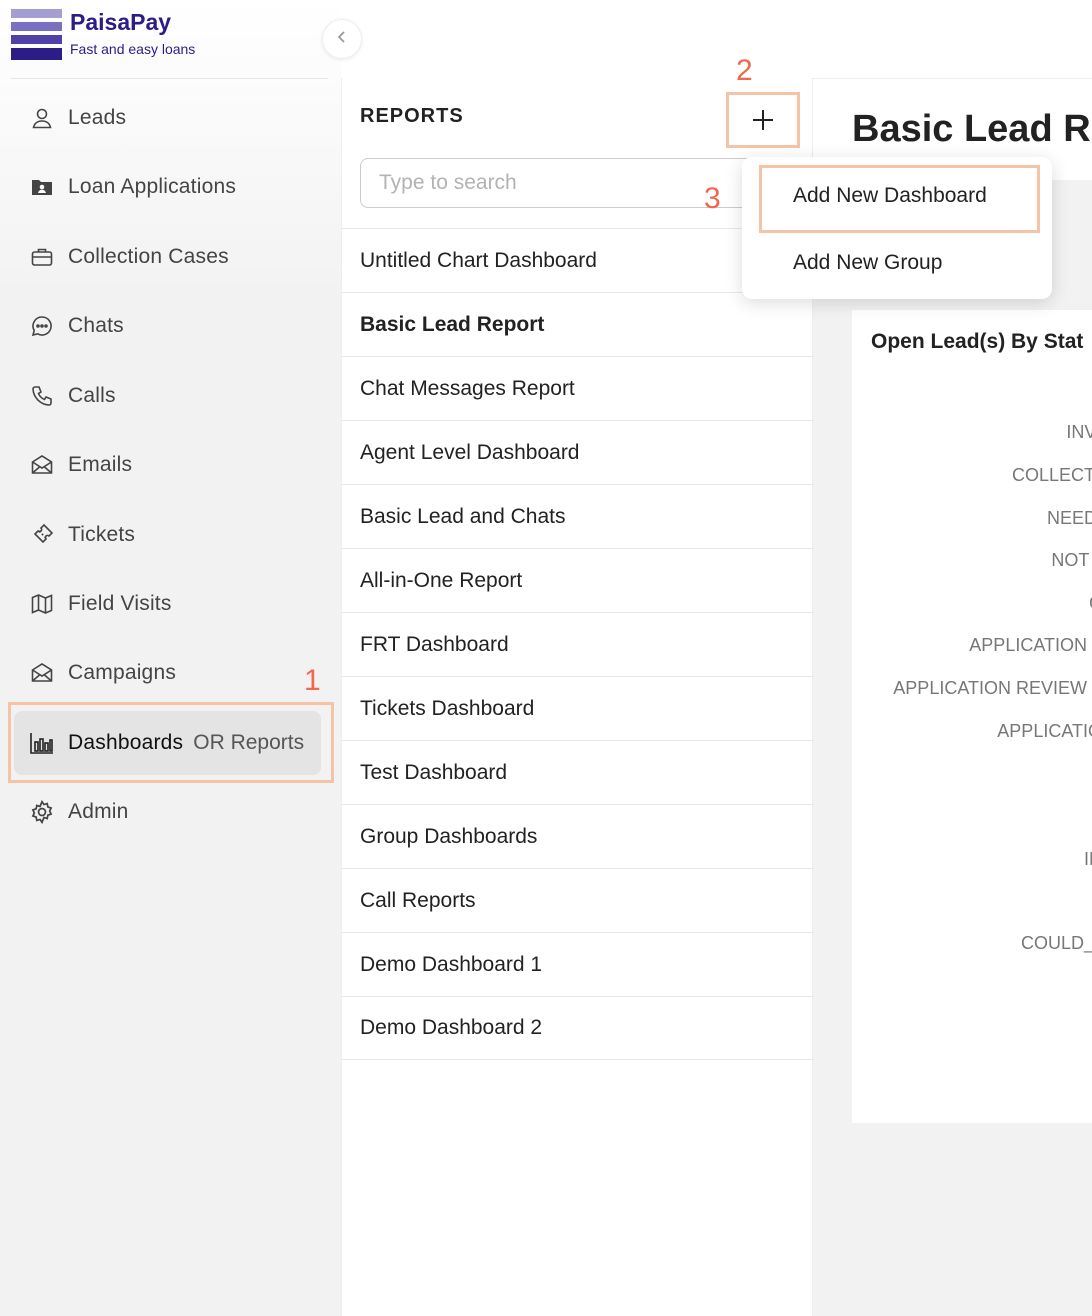 The height and width of the screenshot is (1316, 1092). What do you see at coordinates (42, 535) in the screenshot?
I see `ticket-icon` at bounding box center [42, 535].